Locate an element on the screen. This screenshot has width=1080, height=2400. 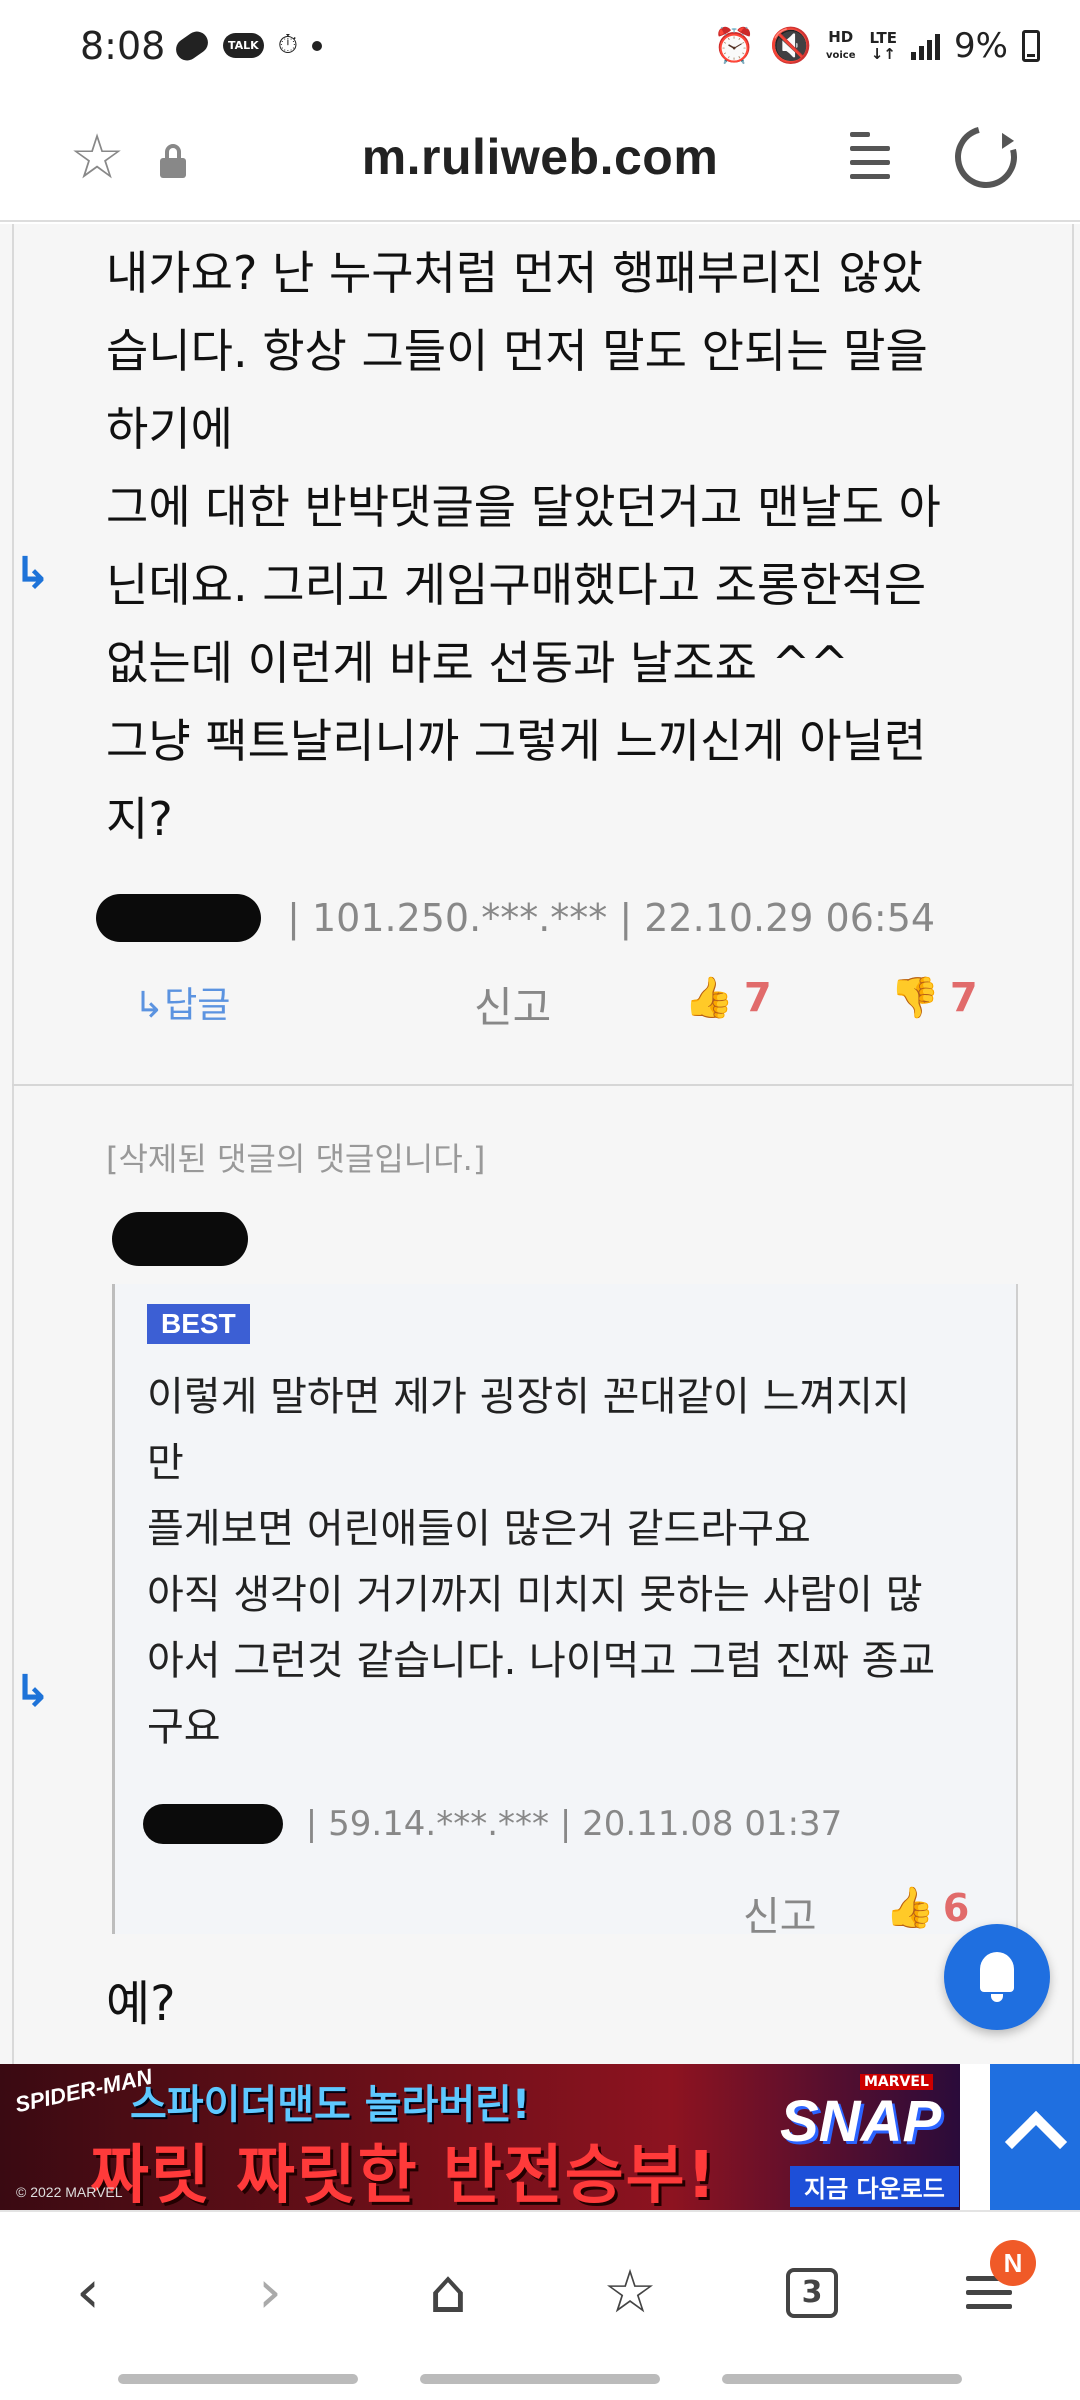
tabs-icon: 3 is located at coordinates (812, 2293).